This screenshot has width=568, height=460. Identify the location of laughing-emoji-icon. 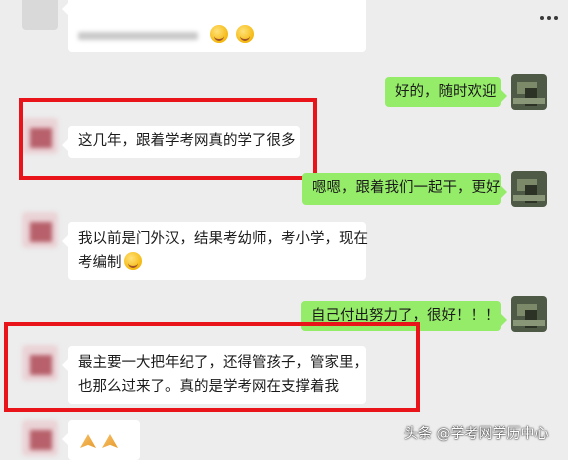
(132, 261).